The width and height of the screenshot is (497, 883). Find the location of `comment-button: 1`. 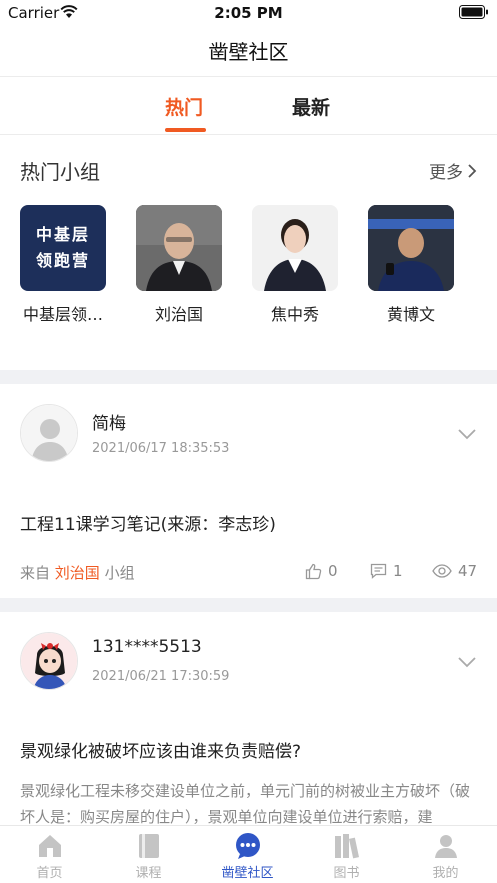

comment-button: 1 is located at coordinates (386, 571).